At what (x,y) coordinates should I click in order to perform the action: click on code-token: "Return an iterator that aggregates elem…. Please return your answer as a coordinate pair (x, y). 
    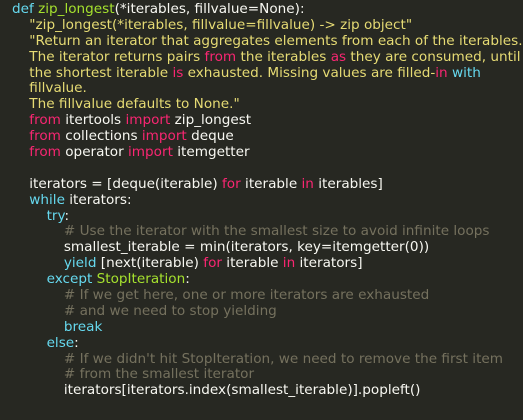
    Looking at the image, I should click on (267, 40).